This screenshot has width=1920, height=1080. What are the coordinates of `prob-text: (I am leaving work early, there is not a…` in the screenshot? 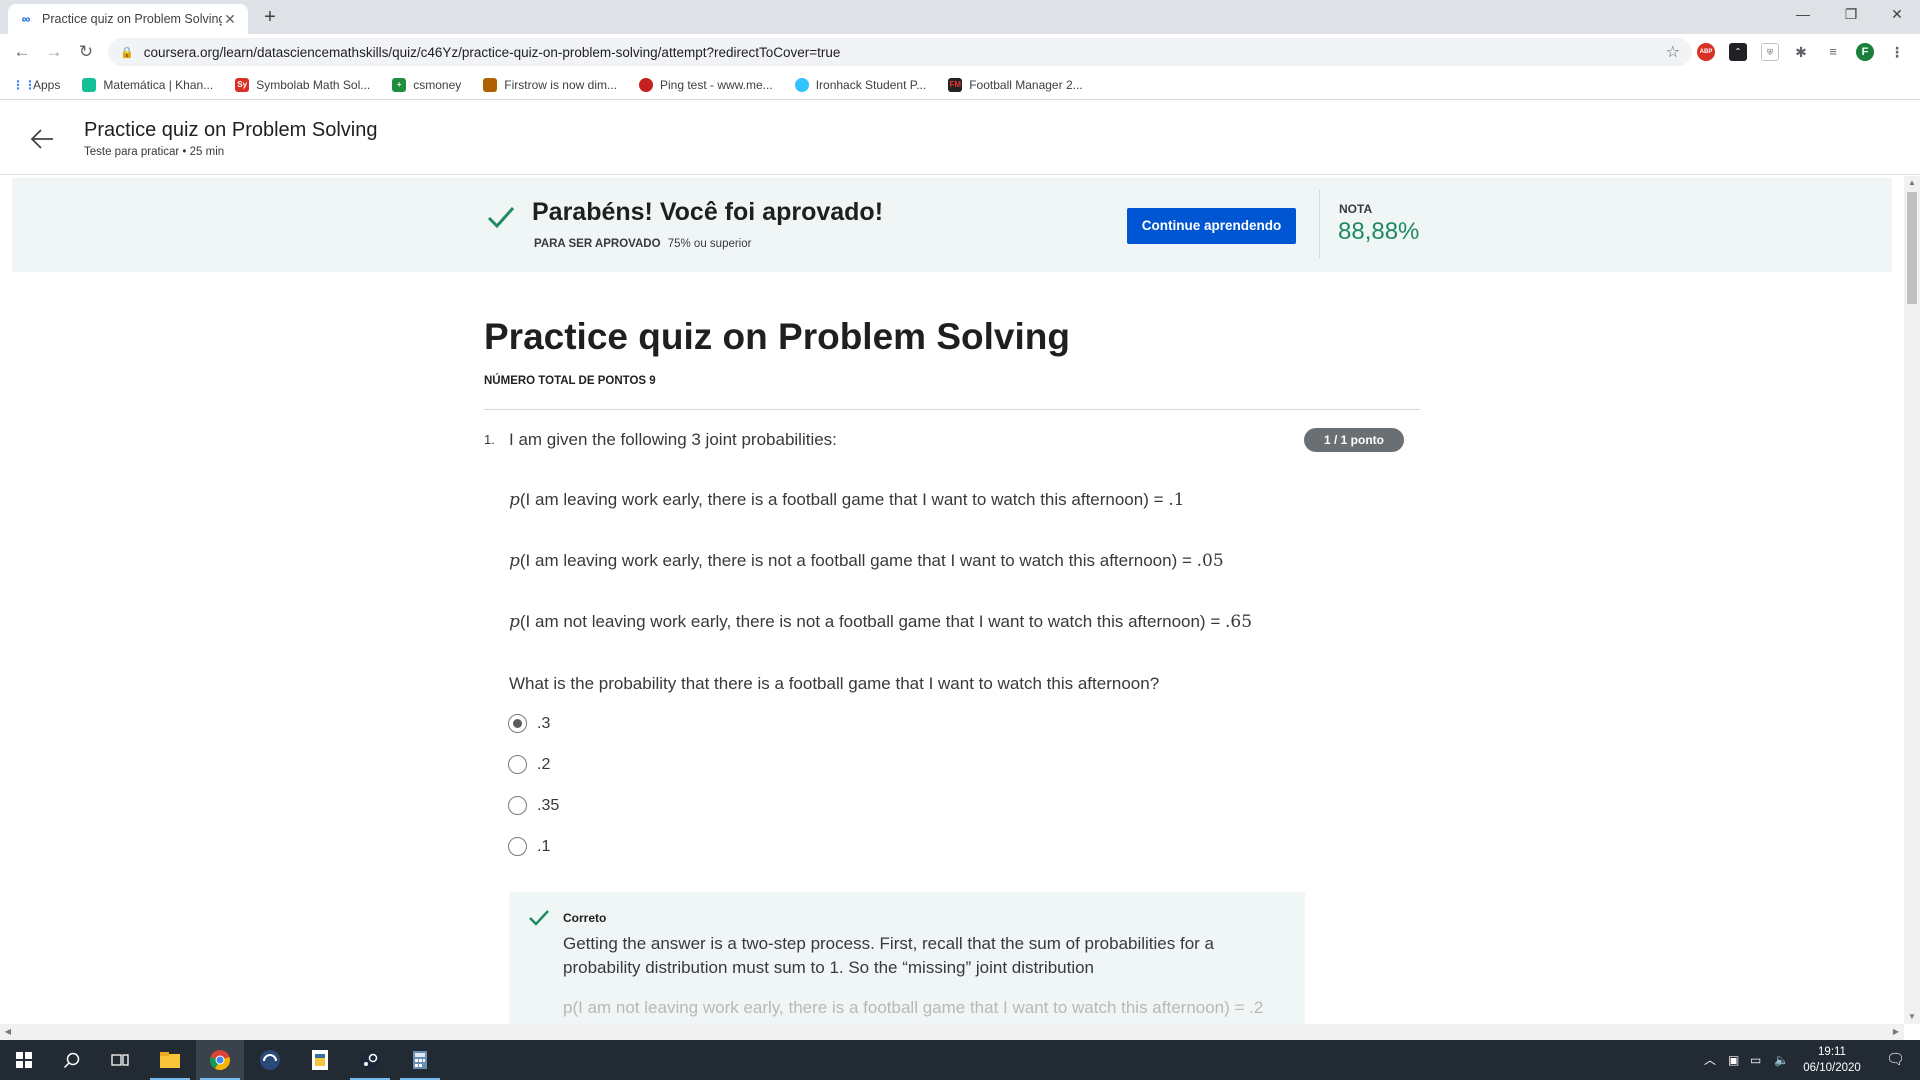 It's located at (858, 560).